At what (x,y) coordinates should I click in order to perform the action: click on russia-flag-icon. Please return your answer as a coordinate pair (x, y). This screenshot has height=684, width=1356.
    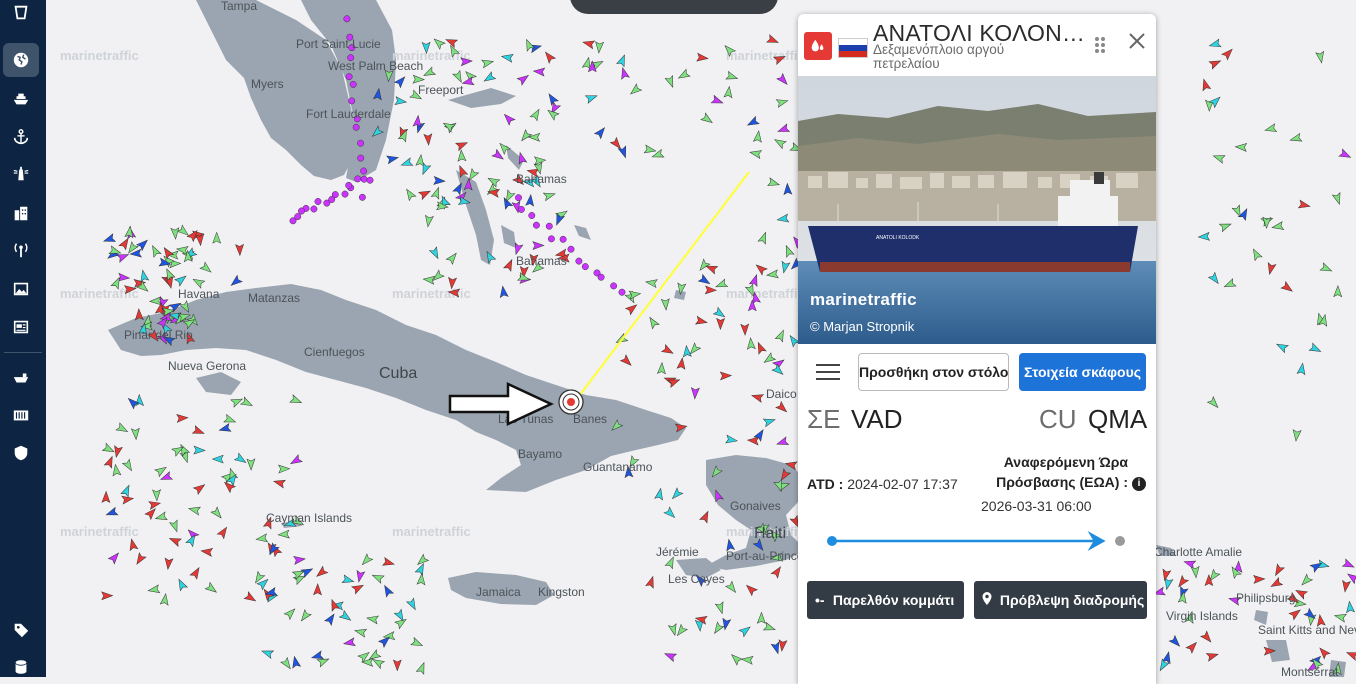
    Looking at the image, I should click on (853, 48).